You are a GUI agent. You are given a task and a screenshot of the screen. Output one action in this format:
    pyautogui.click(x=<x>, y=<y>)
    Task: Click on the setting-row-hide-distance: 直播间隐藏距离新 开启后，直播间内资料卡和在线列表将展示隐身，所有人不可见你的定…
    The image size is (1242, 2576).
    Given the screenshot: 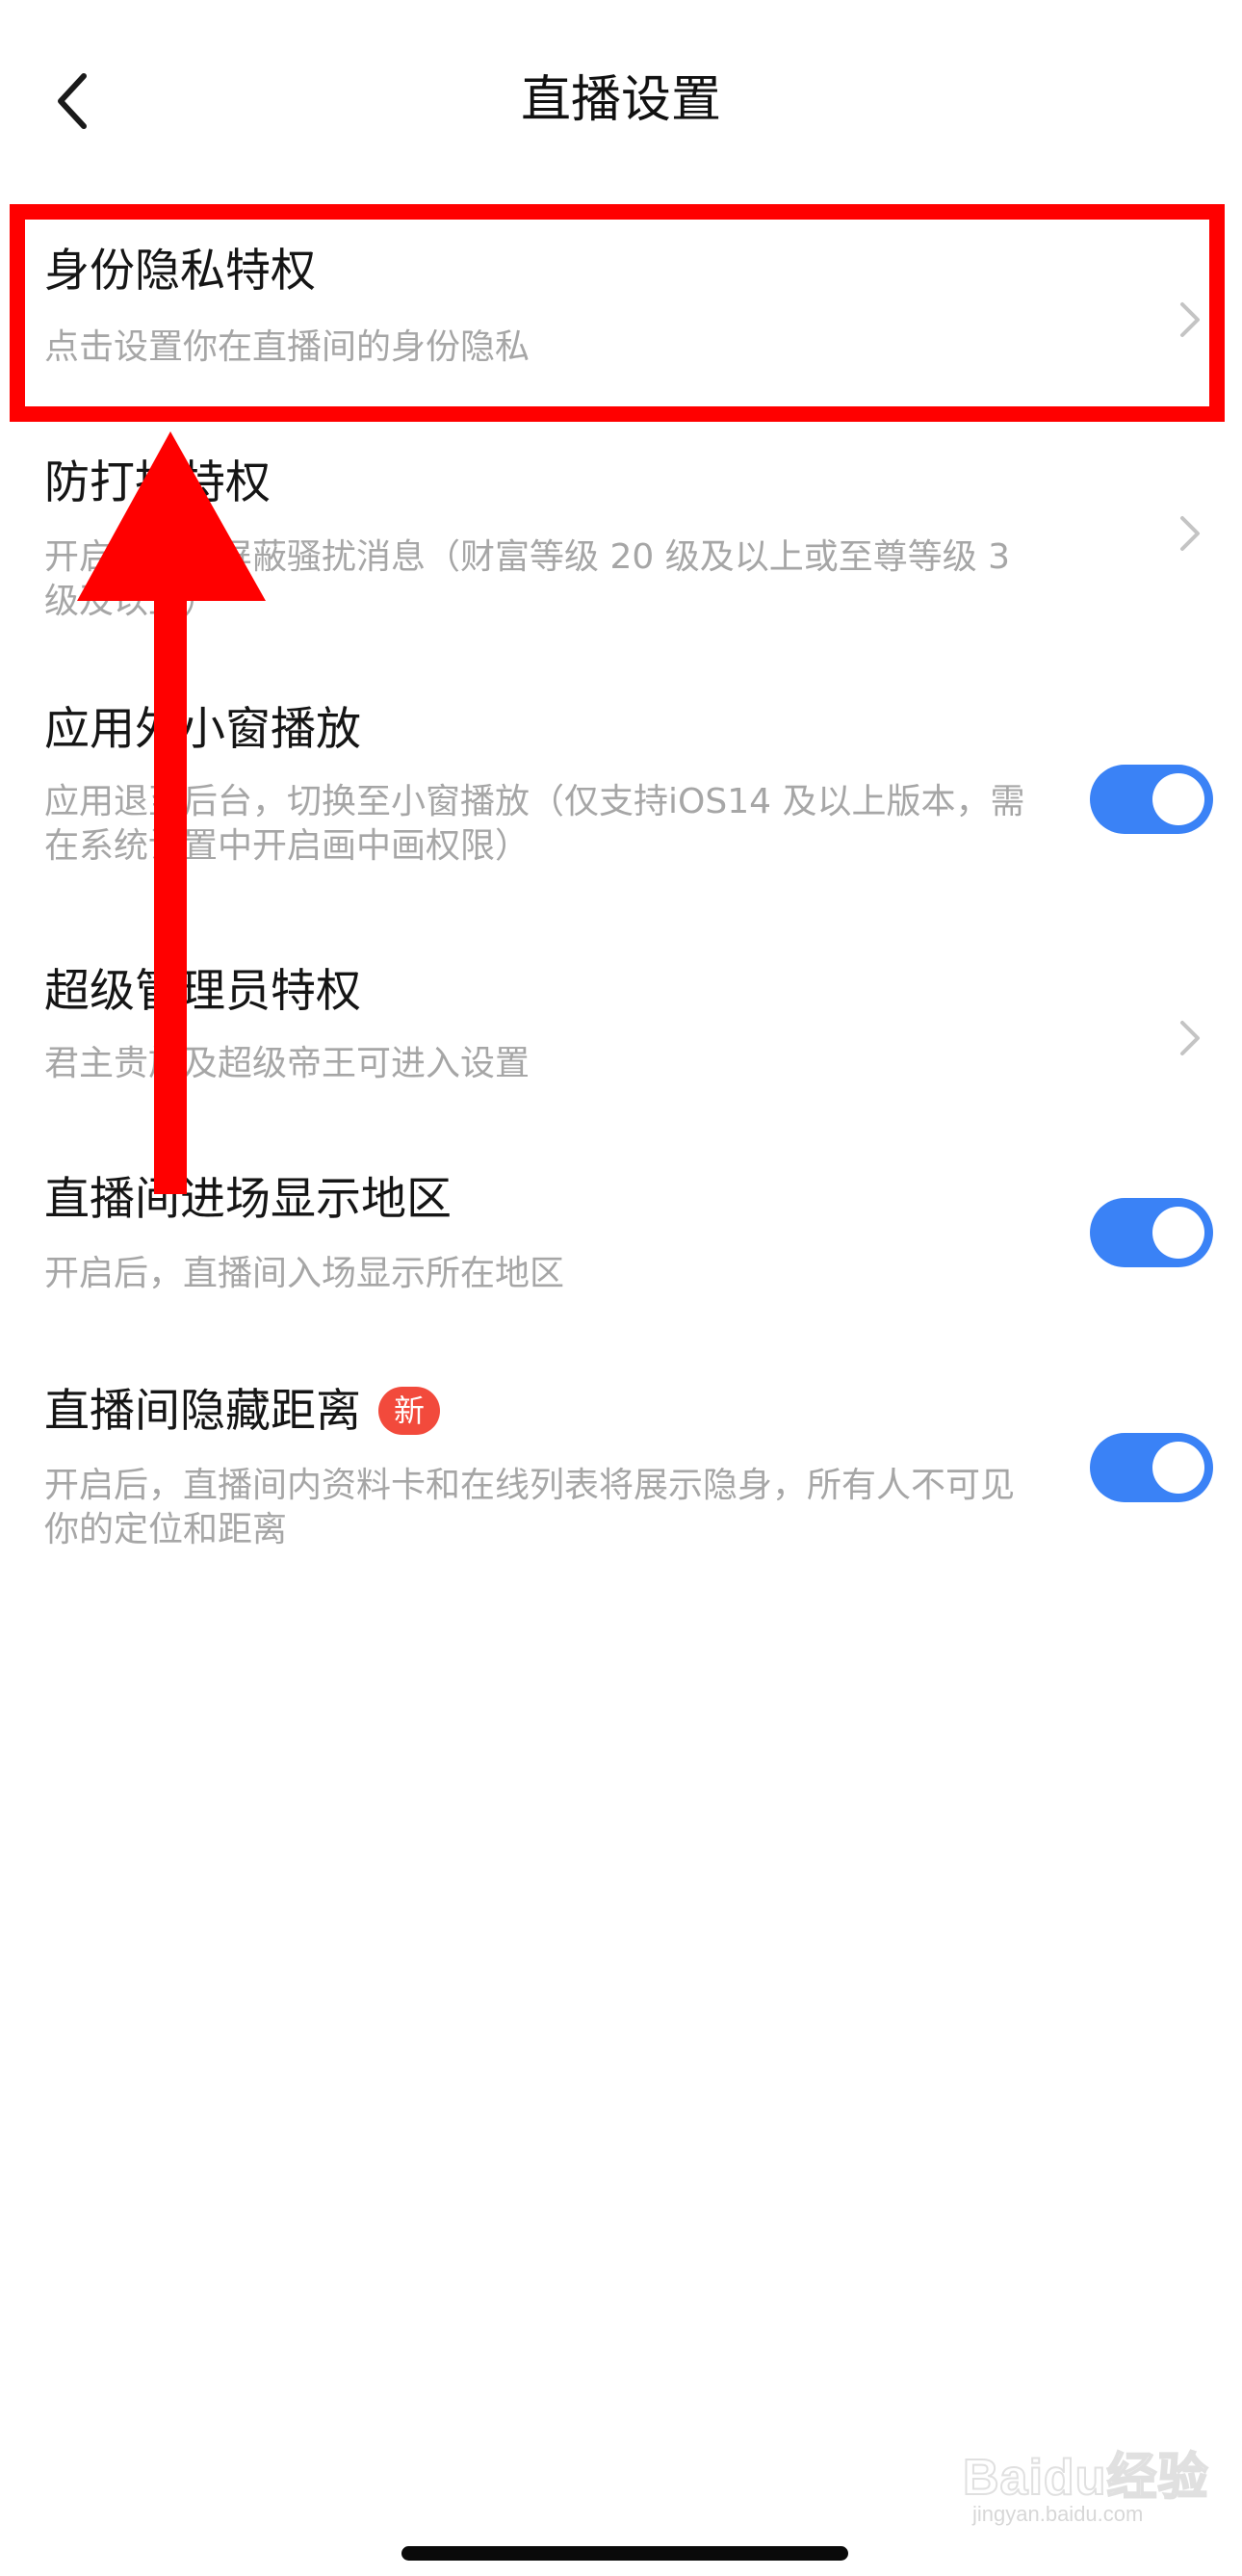 What is the action you would take?
    pyautogui.click(x=621, y=1473)
    